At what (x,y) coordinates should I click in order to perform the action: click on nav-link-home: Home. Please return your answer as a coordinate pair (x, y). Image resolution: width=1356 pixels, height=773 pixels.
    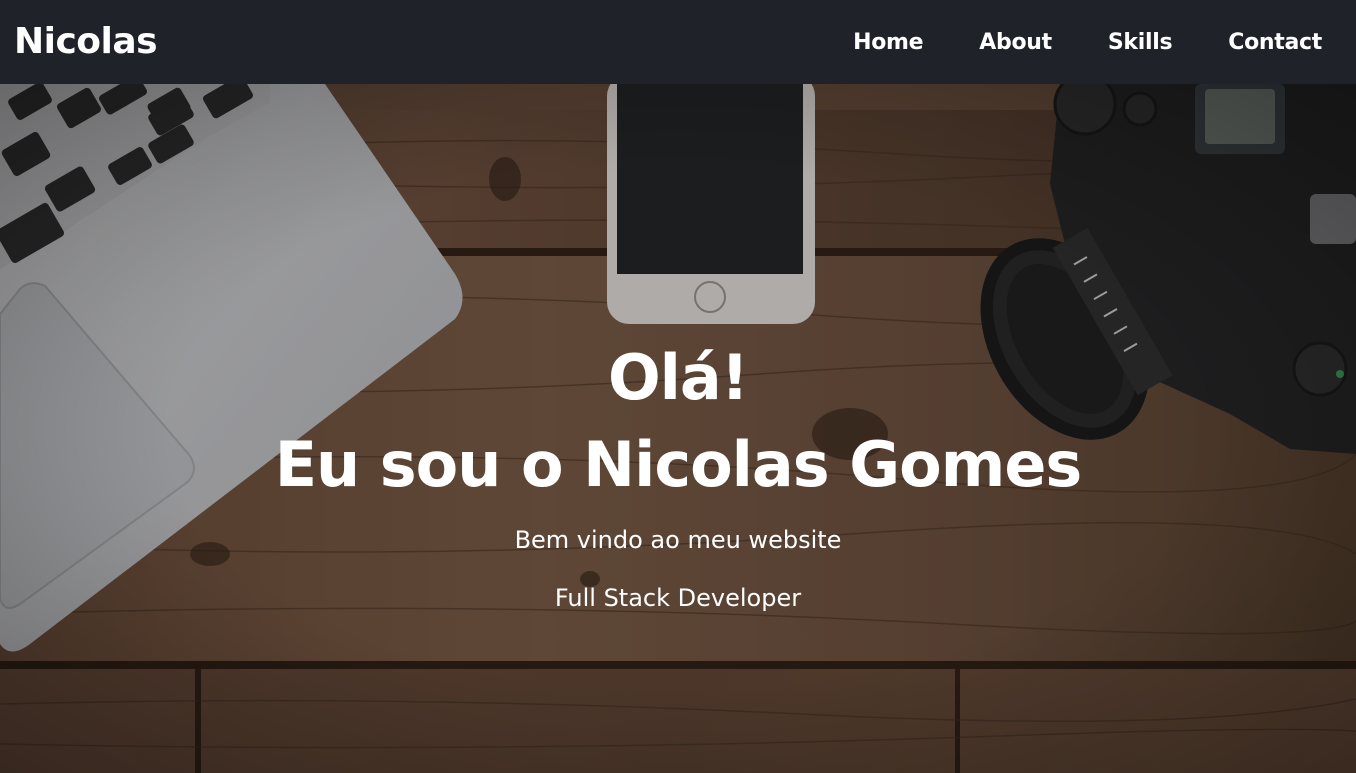
    Looking at the image, I should click on (888, 42).